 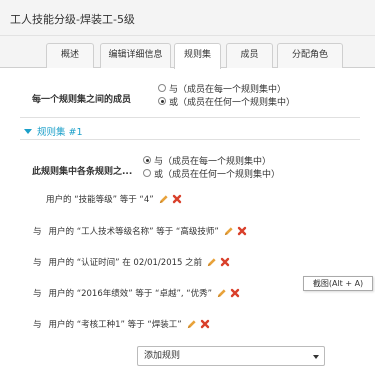 I want to click on between-or-option: 或（成员在任何一个规则集中）, so click(x=227, y=101).